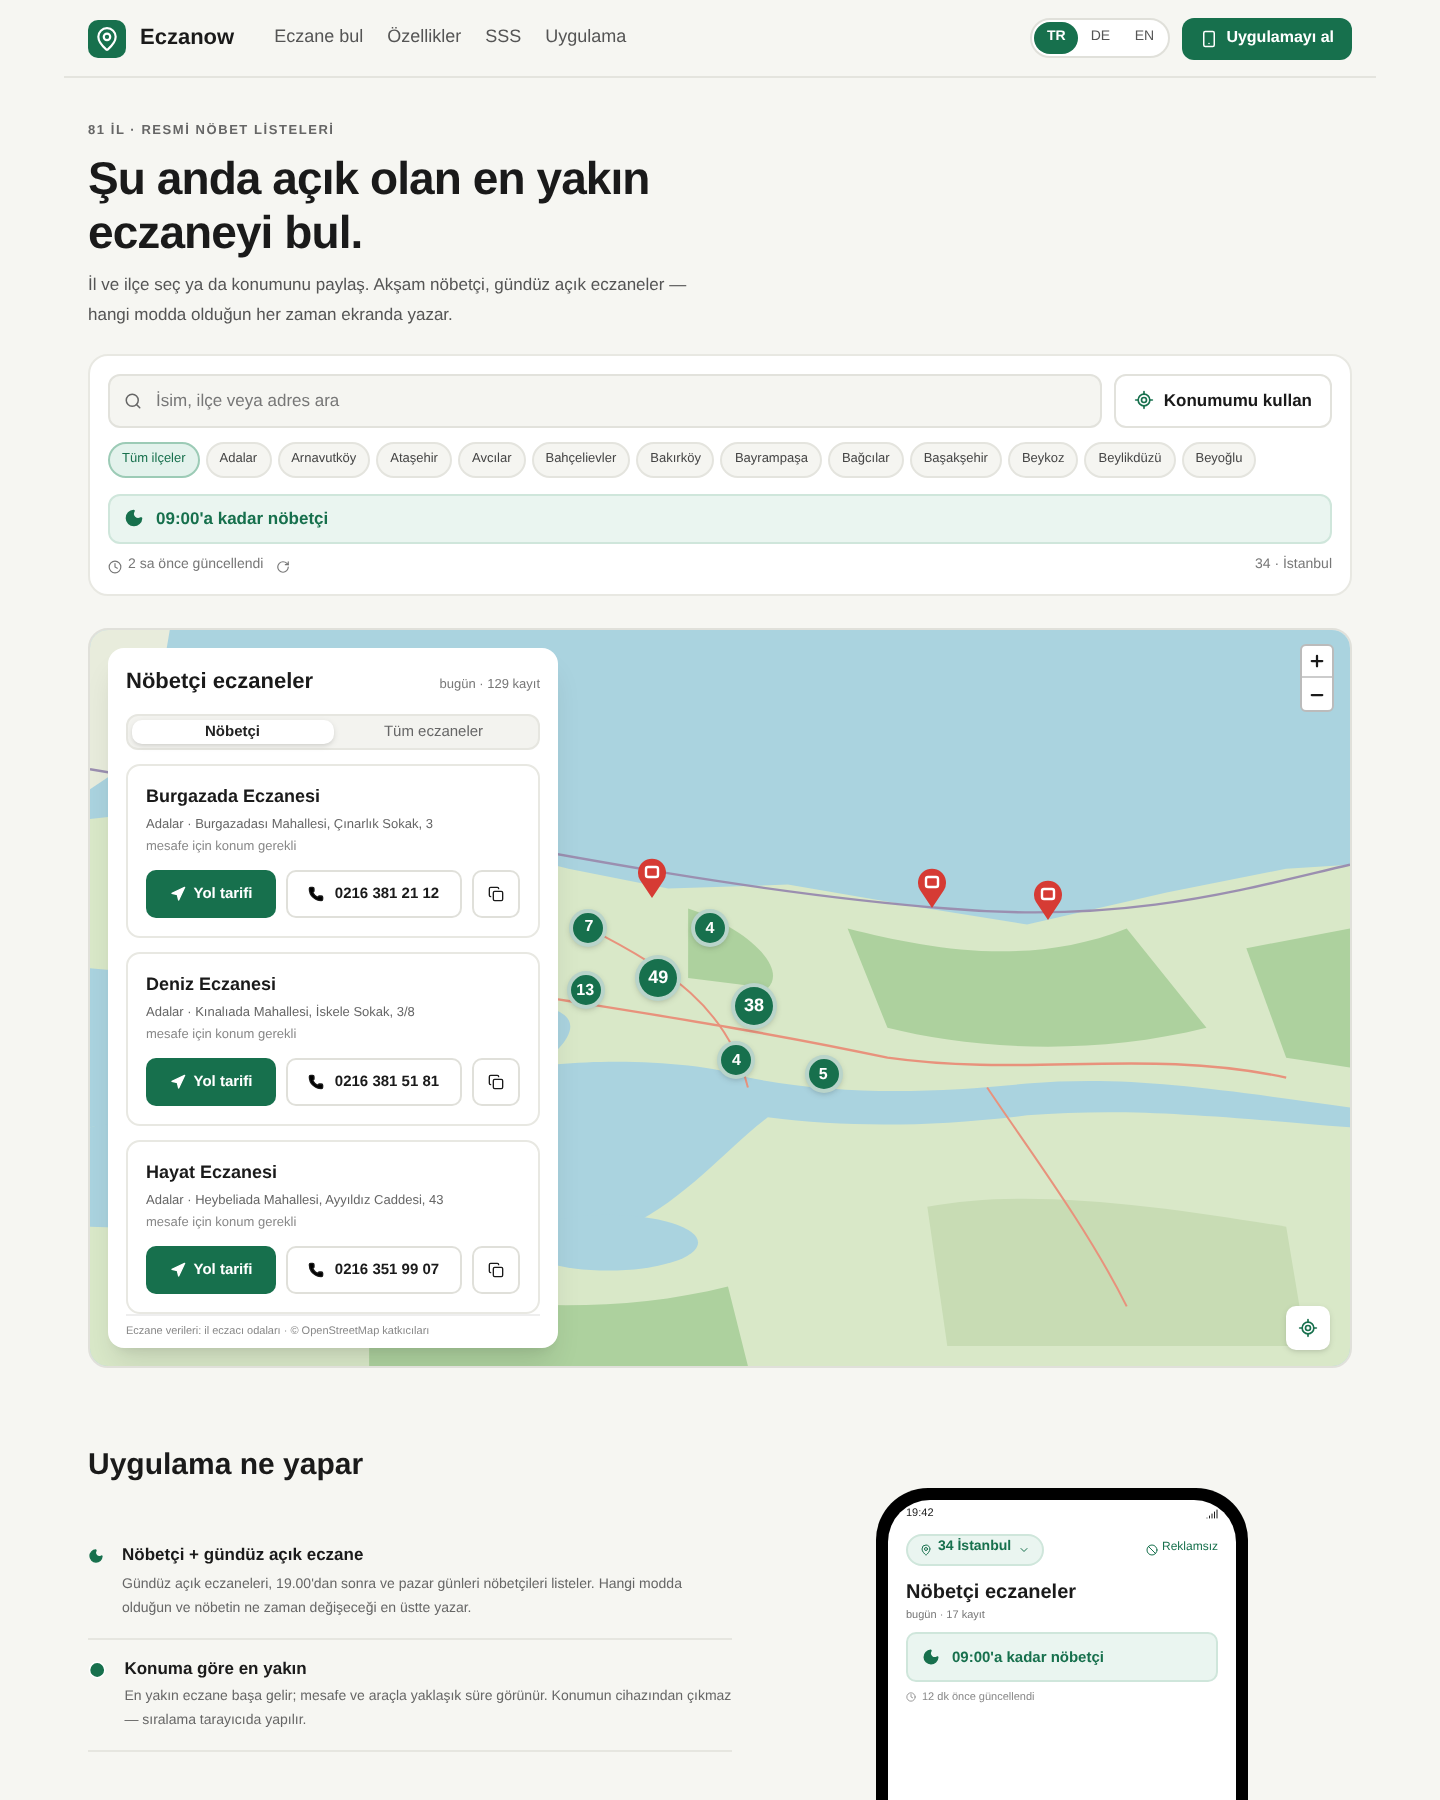  What do you see at coordinates (992, 1593) in the screenshot?
I see `phone-title: Nöbetçi eczaneler` at bounding box center [992, 1593].